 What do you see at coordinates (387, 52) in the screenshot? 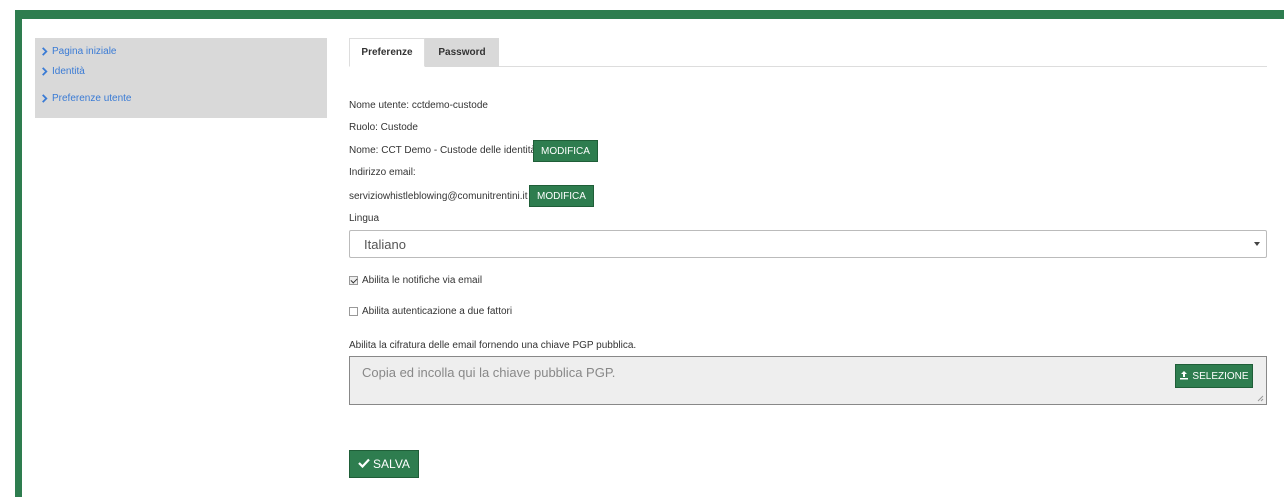
I see `tab-preferences: Preferenze` at bounding box center [387, 52].